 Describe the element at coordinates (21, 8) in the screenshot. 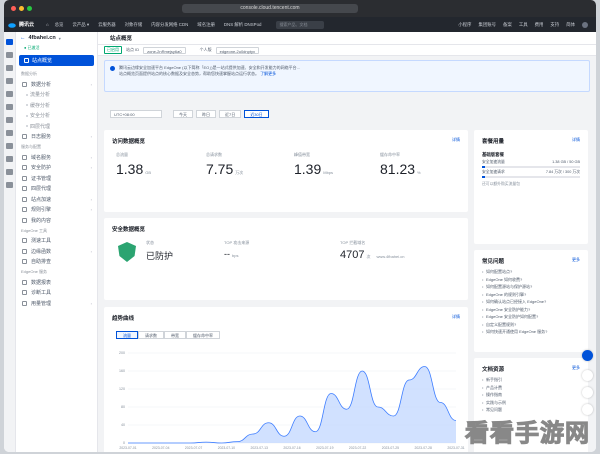

I see `minimize-window-dot` at that location.